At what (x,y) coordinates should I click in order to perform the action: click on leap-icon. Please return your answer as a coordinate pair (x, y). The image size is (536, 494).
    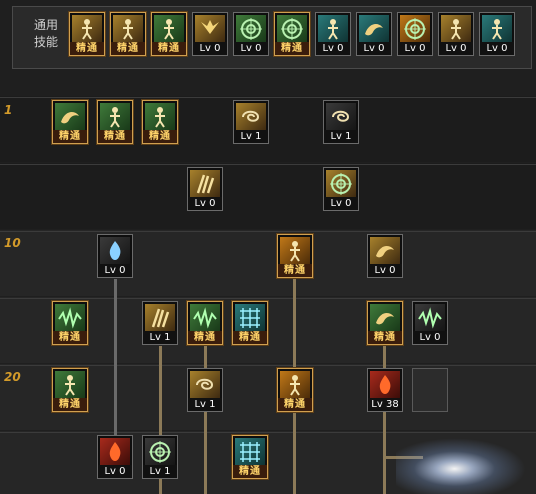
    Looking at the image, I should click on (497, 29).